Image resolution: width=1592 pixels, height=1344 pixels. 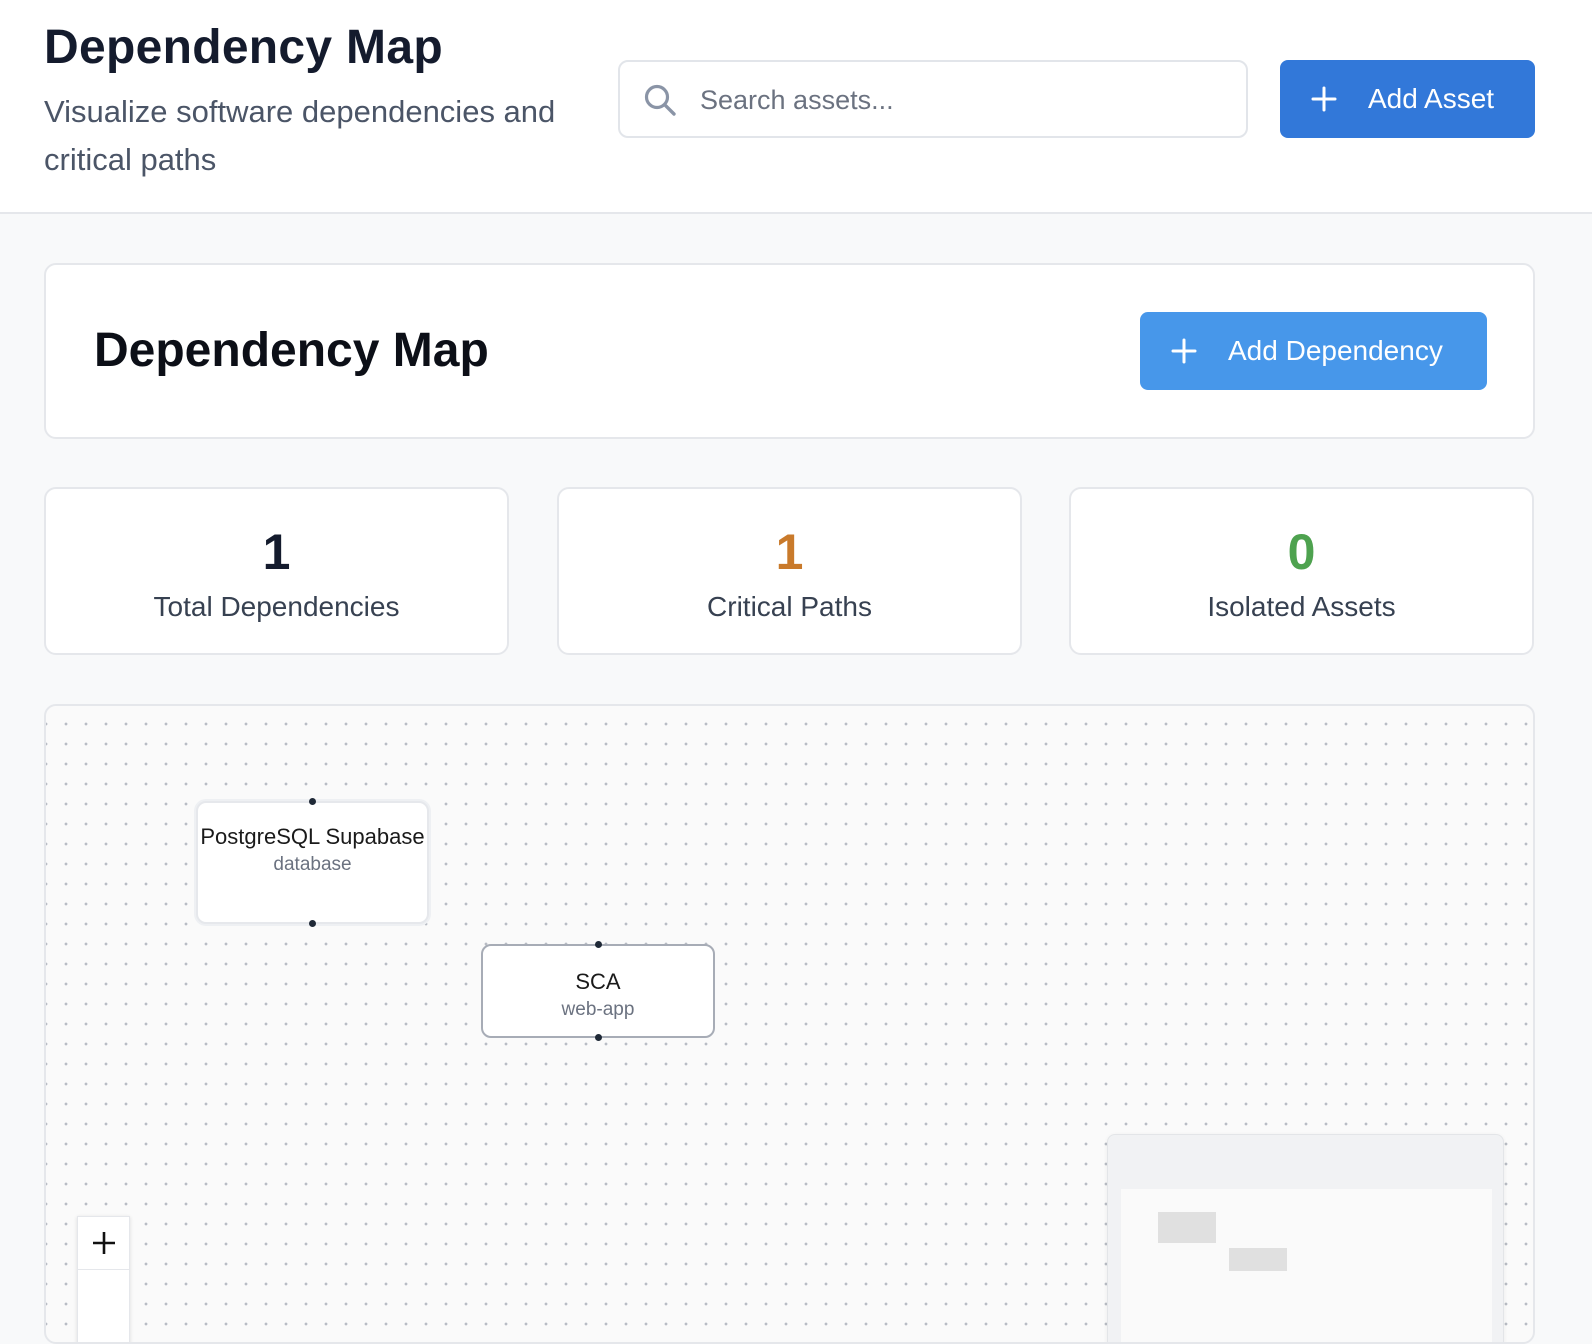 I want to click on add-asset-button: Add Asset, so click(x=1407, y=99).